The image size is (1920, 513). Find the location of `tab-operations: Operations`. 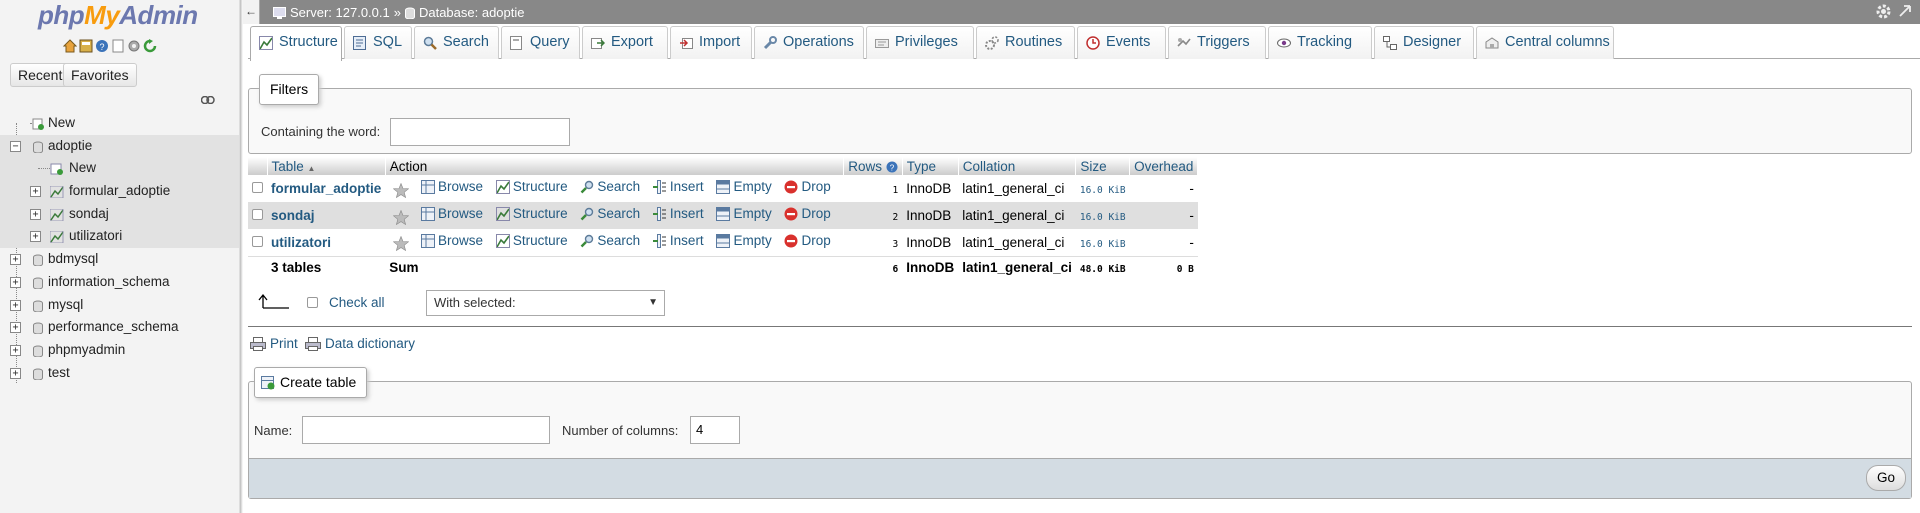

tab-operations: Operations is located at coordinates (809, 42).